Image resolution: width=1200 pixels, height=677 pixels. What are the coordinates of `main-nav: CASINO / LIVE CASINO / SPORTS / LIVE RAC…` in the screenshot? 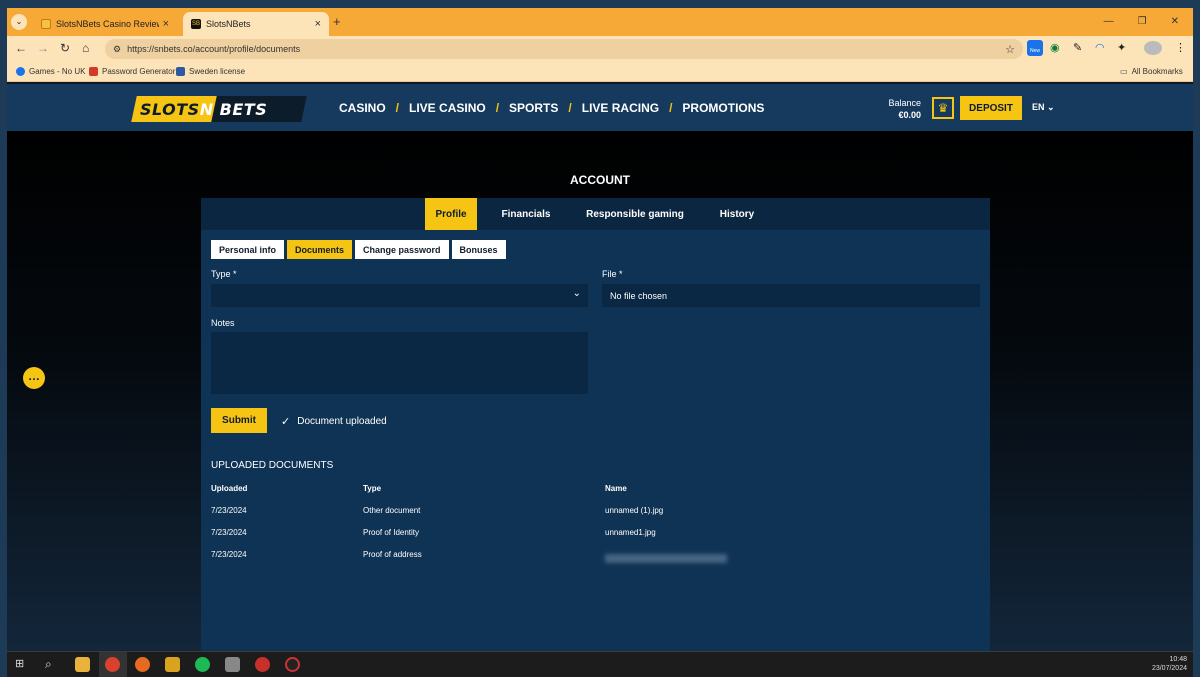 It's located at (551, 108).